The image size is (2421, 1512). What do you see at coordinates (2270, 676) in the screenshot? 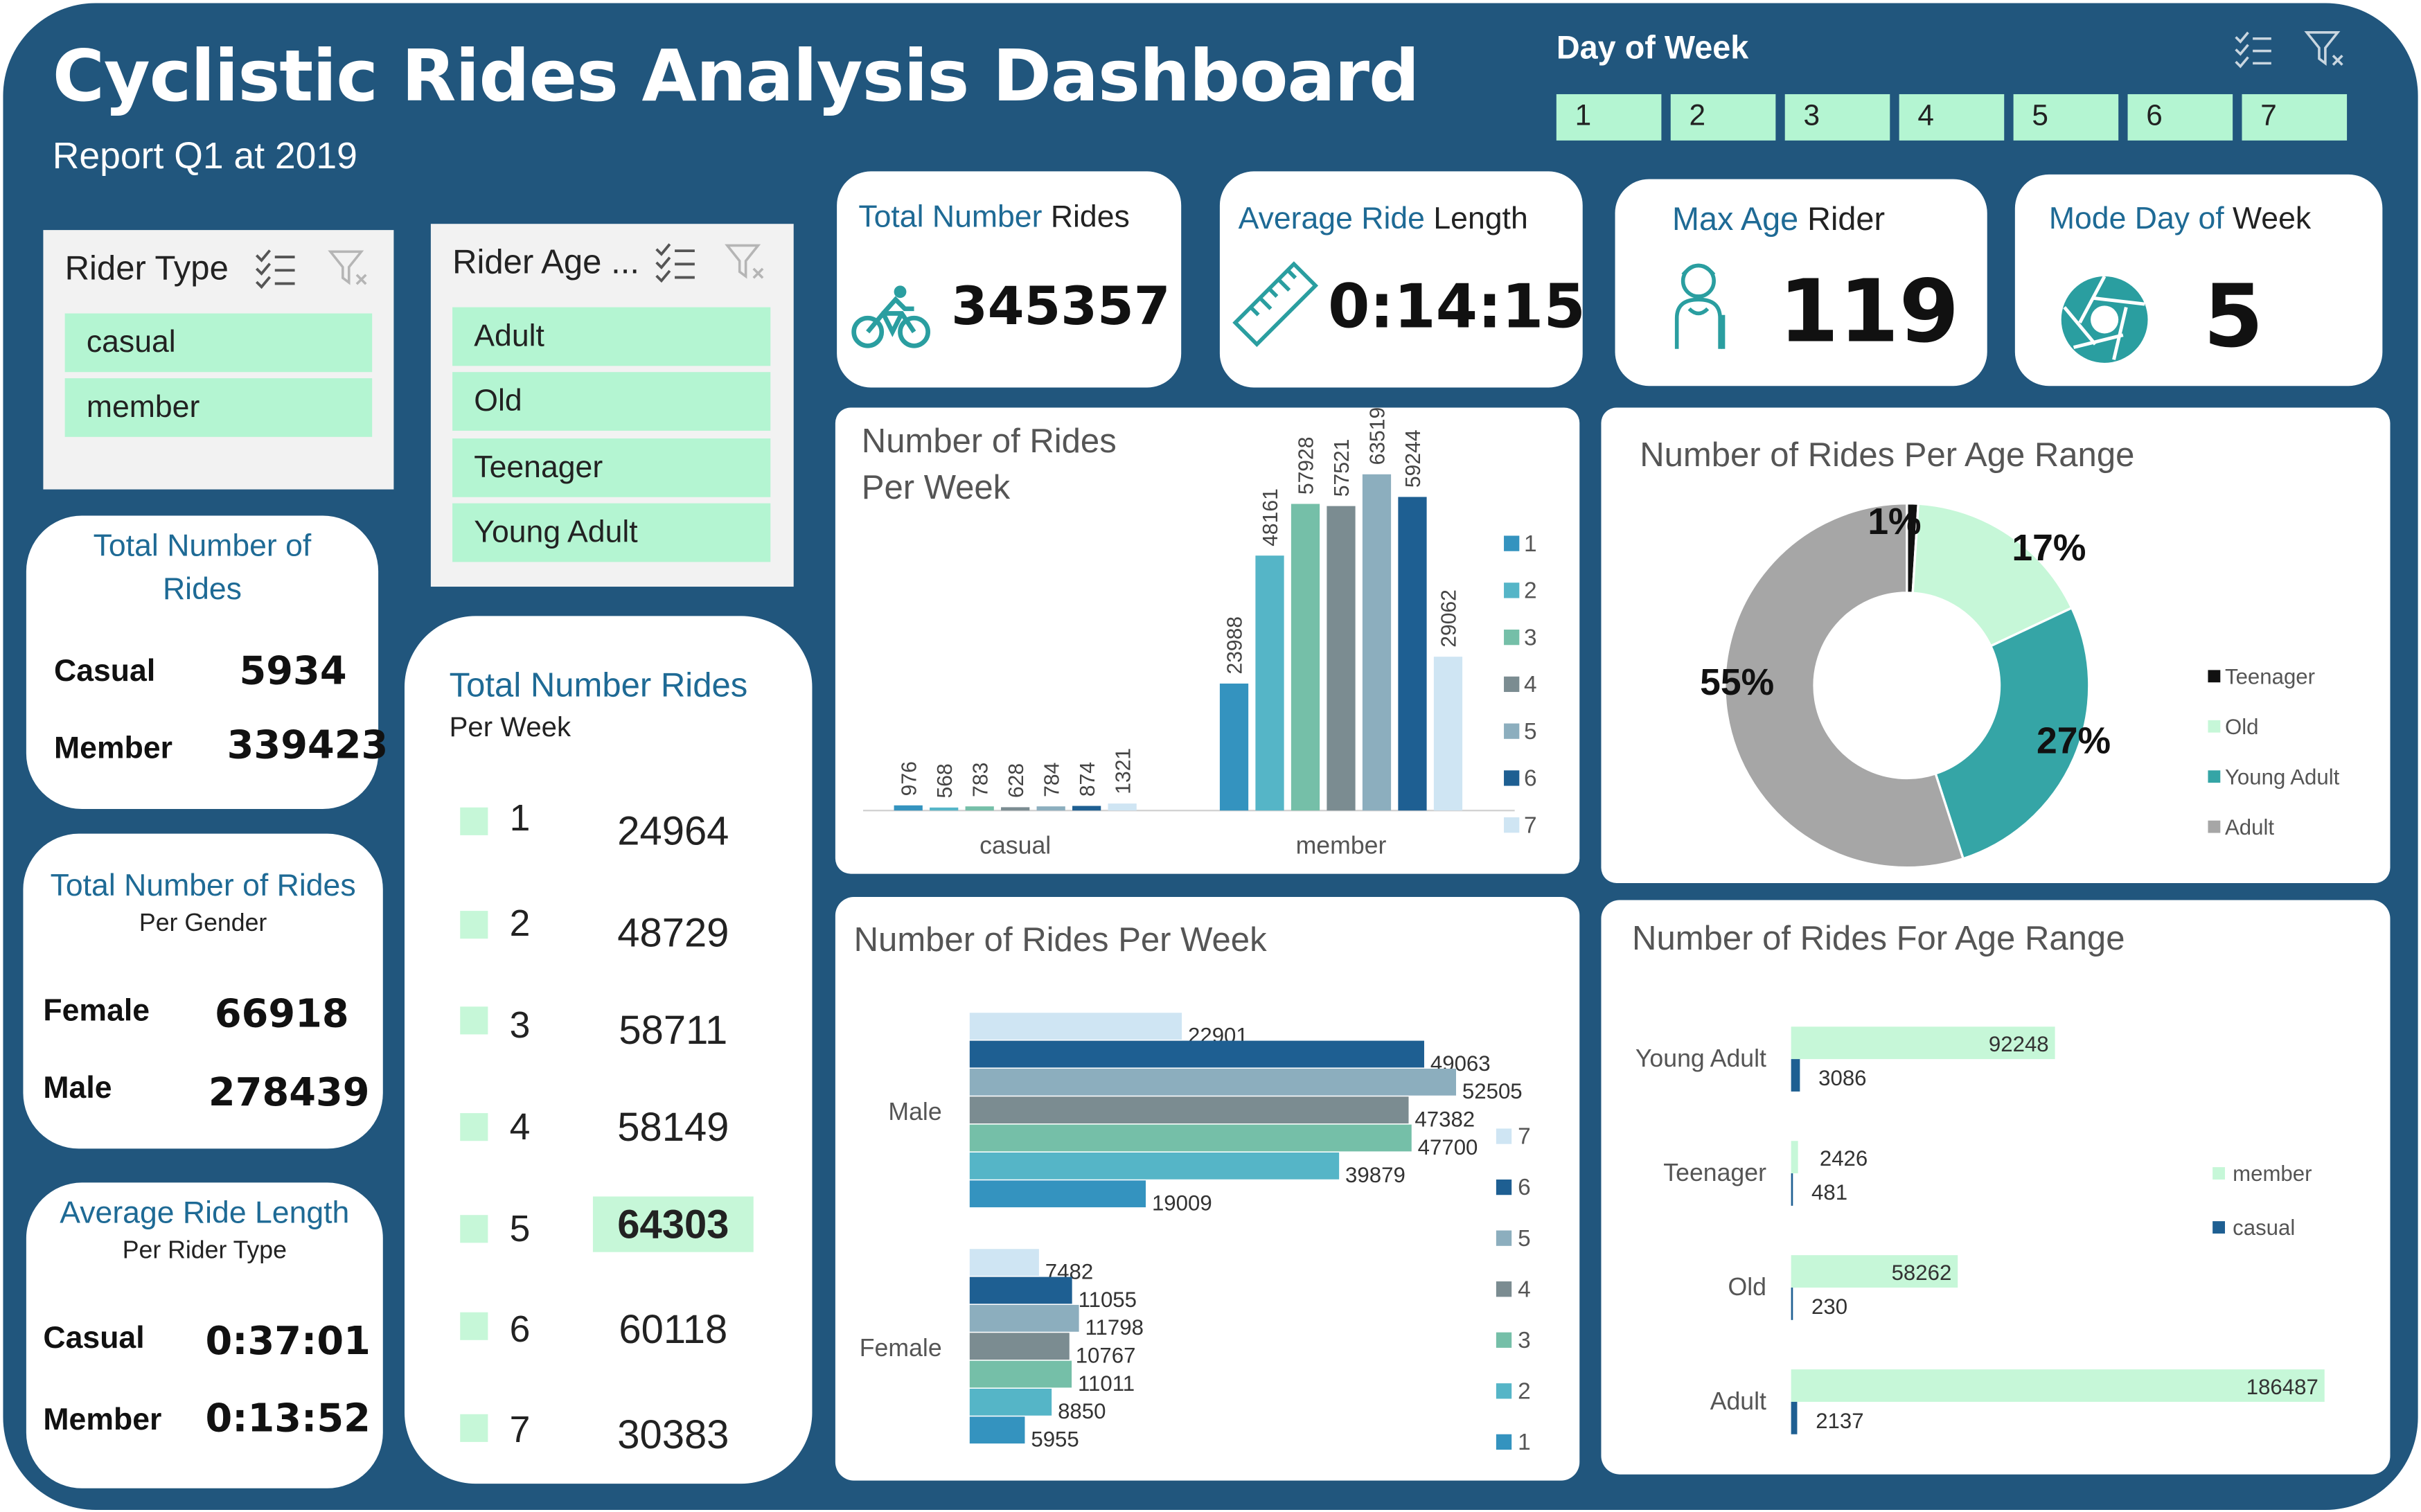
I see `legend-label: Teenager` at bounding box center [2270, 676].